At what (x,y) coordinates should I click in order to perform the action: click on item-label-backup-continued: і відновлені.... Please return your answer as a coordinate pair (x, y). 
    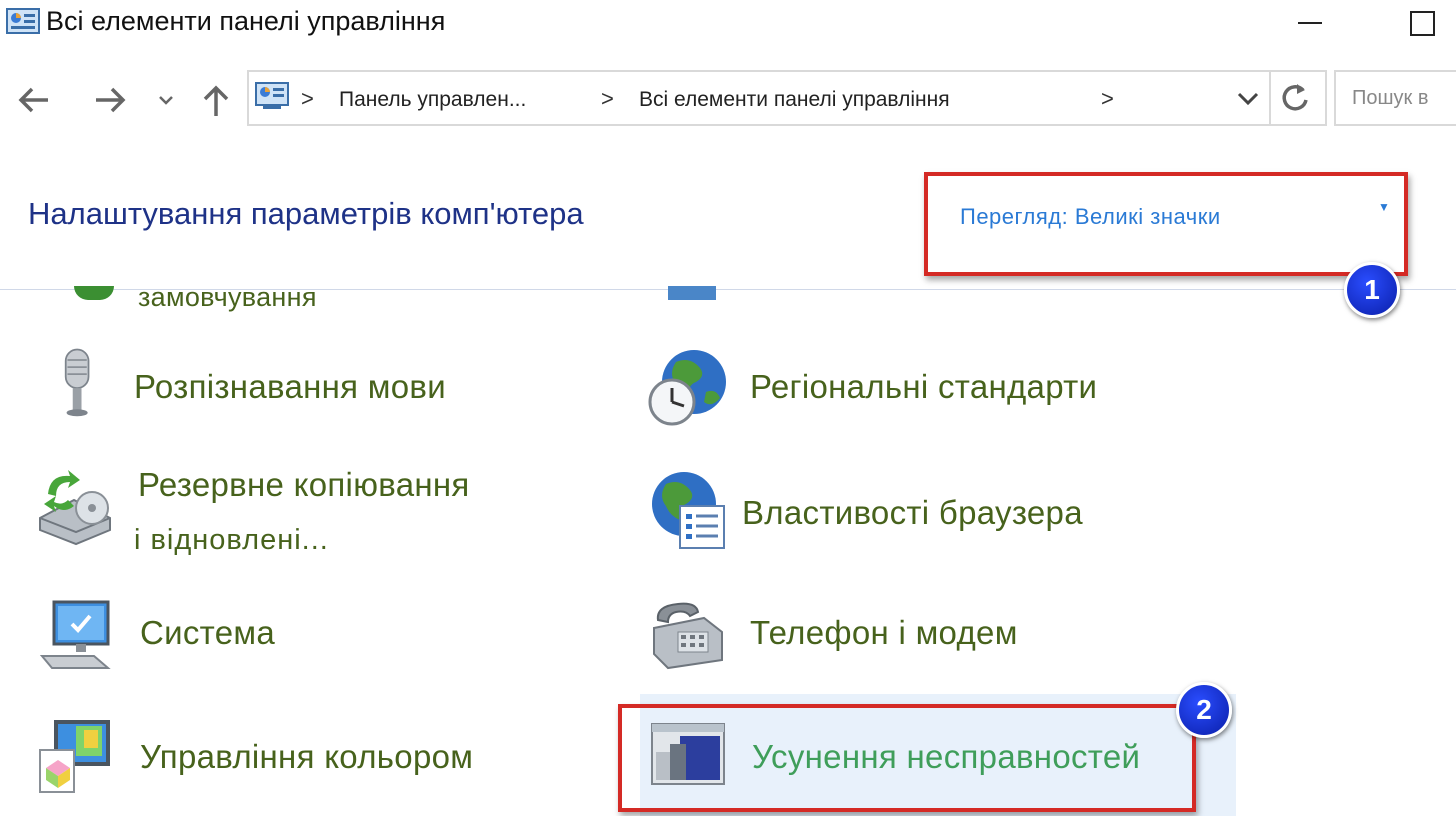
    Looking at the image, I should click on (231, 540).